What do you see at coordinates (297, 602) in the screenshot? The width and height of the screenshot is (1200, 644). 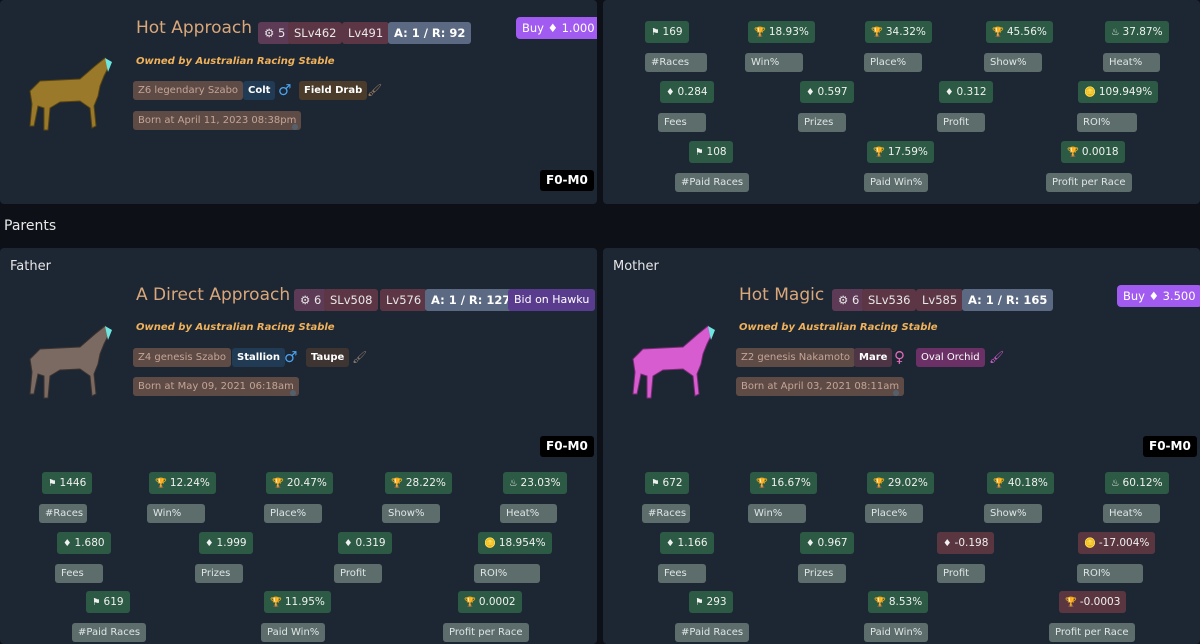 I see `stat-paid-win-value: 🏆 11.95%` at bounding box center [297, 602].